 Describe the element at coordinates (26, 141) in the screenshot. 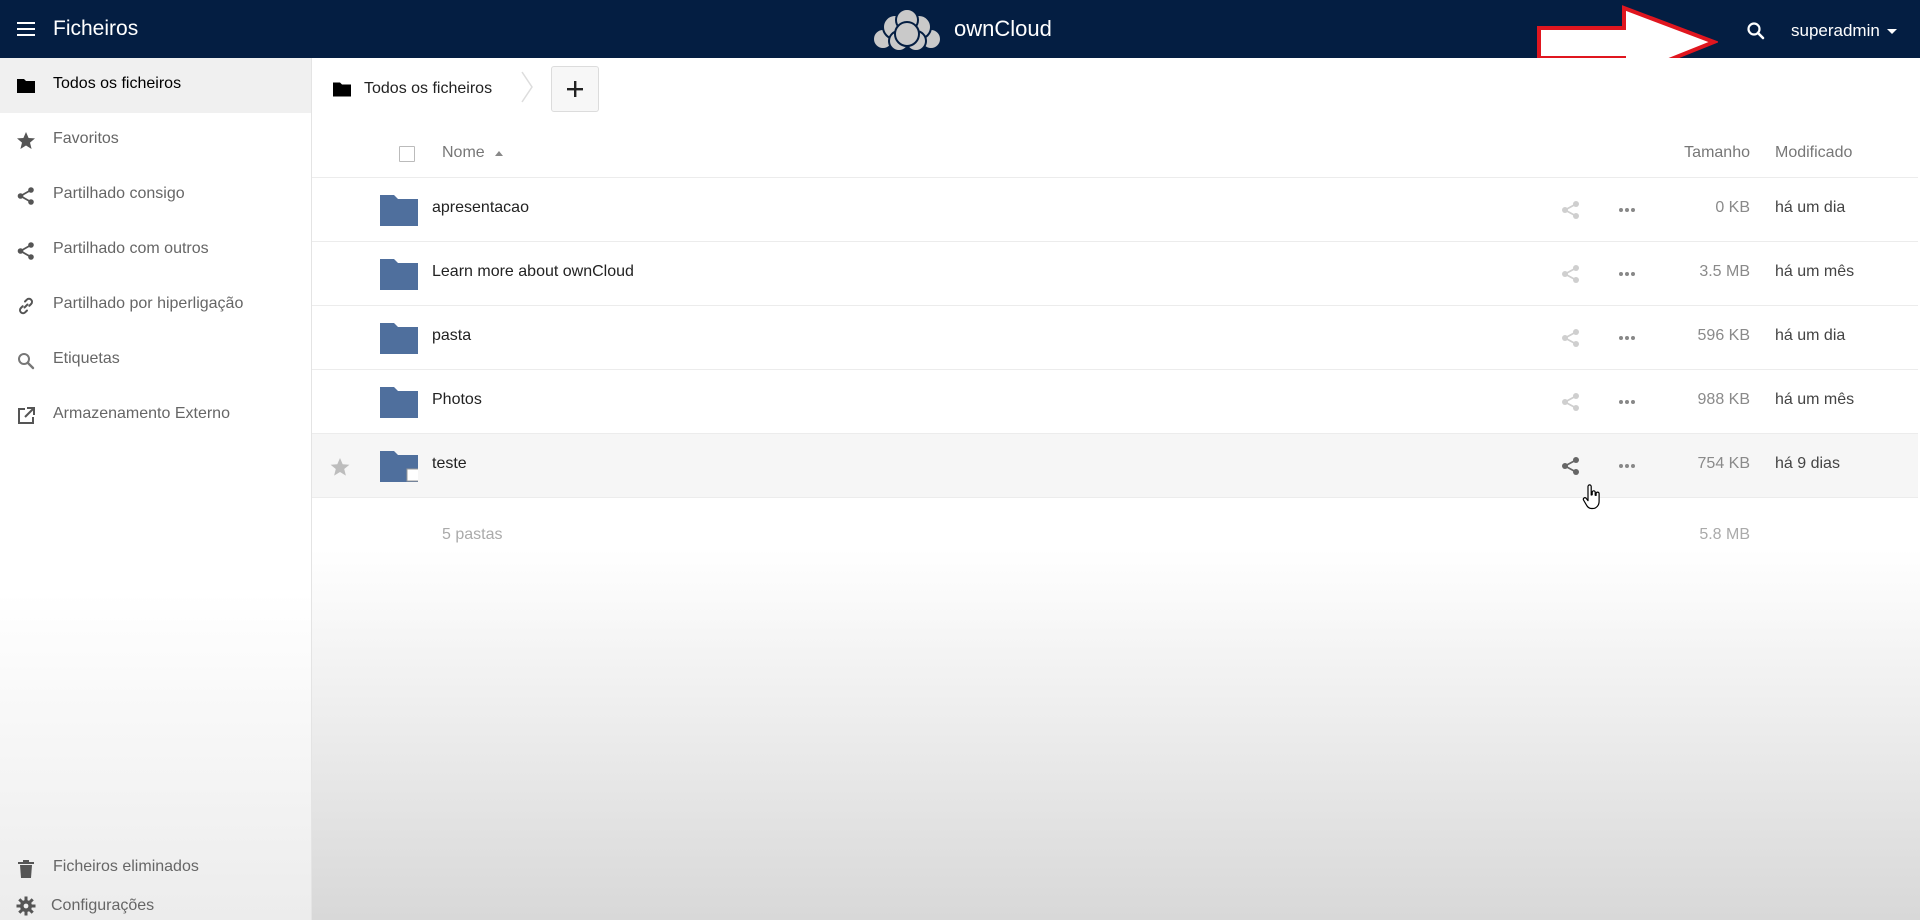

I see `star-icon` at that location.